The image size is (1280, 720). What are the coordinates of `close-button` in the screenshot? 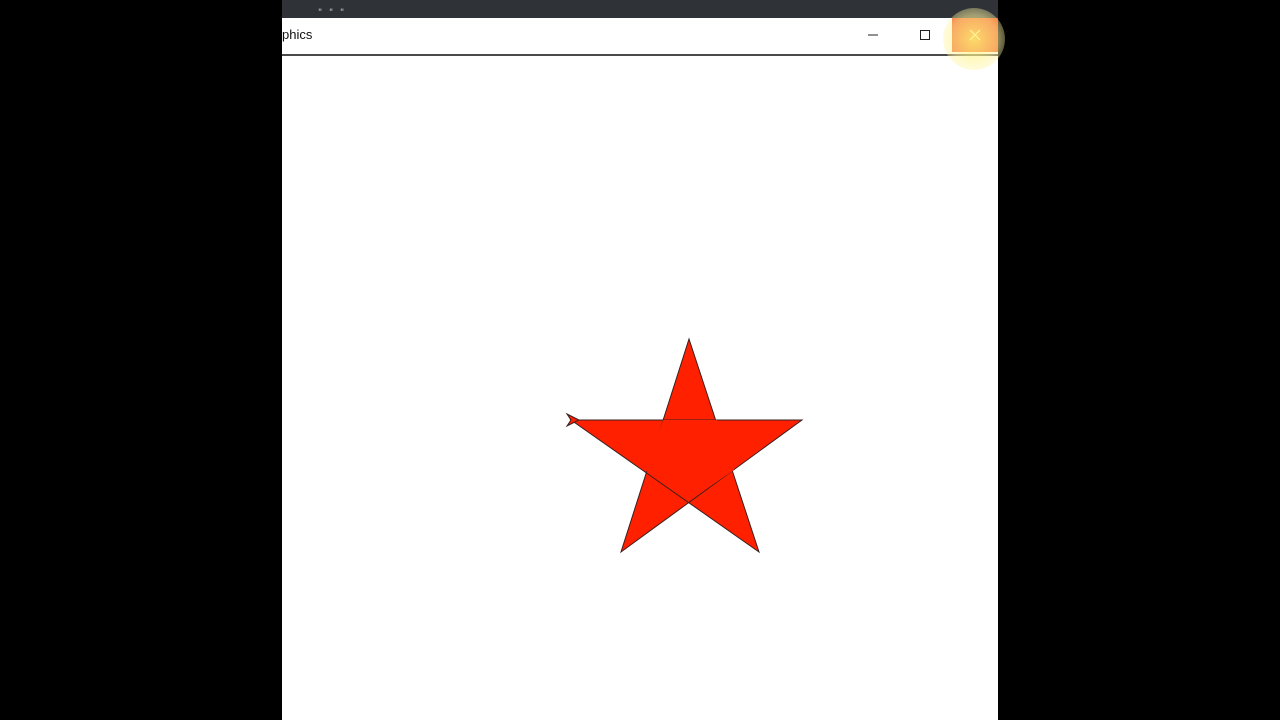 It's located at (975, 35).